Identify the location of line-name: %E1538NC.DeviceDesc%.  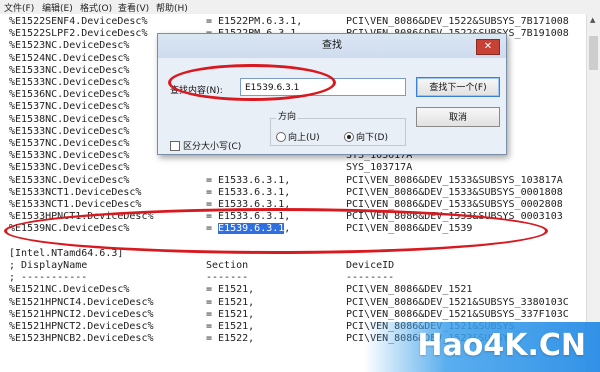
(69, 119).